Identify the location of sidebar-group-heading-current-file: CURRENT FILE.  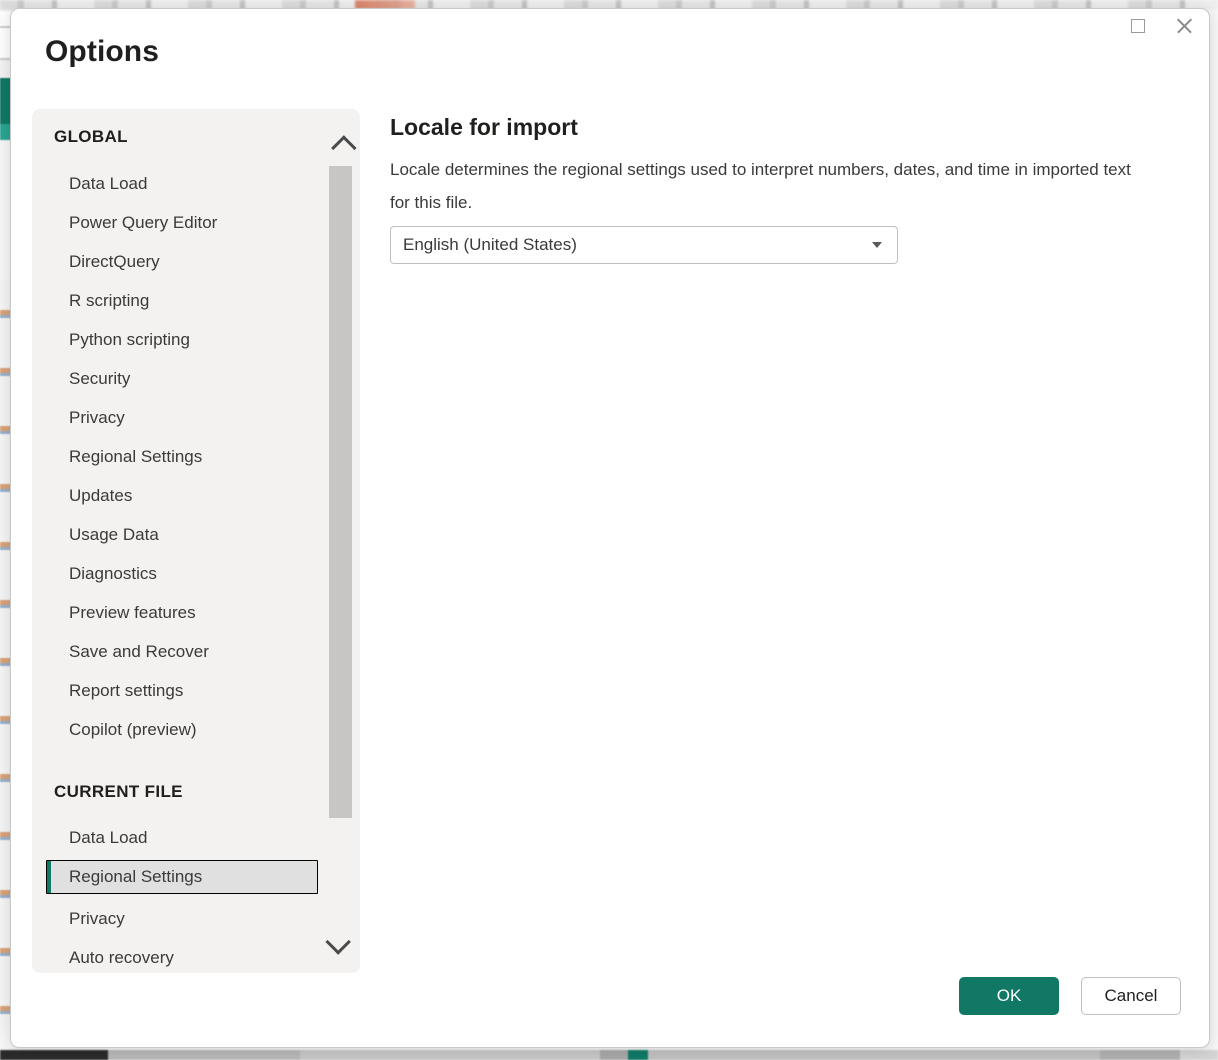
(118, 791).